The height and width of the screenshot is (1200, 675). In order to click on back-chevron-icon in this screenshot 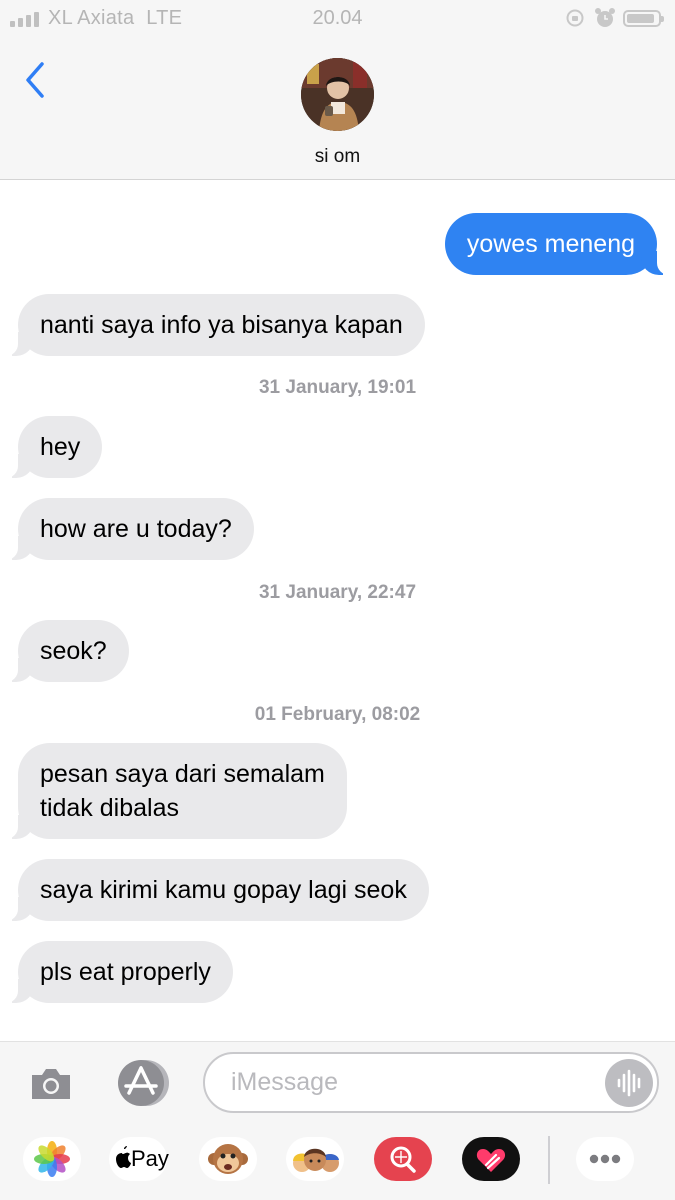, I will do `click(35, 80)`.